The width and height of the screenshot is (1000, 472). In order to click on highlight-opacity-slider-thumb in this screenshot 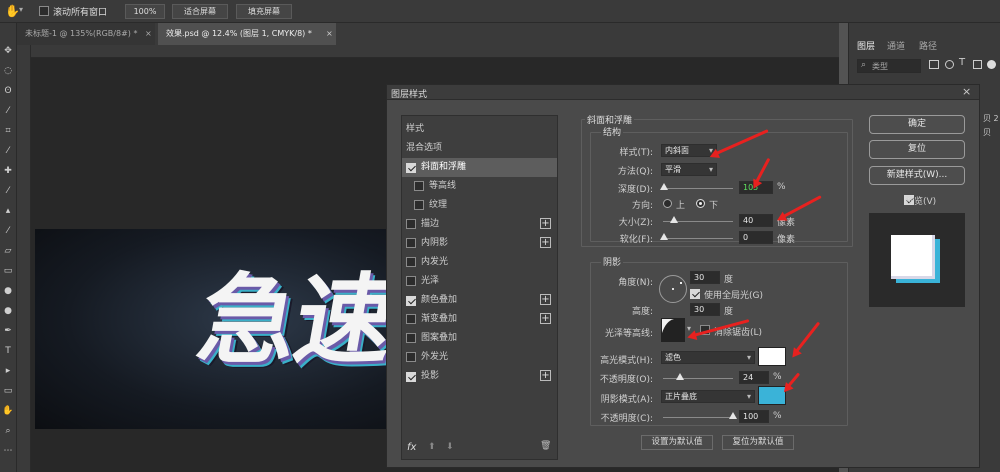, I will do `click(680, 376)`.